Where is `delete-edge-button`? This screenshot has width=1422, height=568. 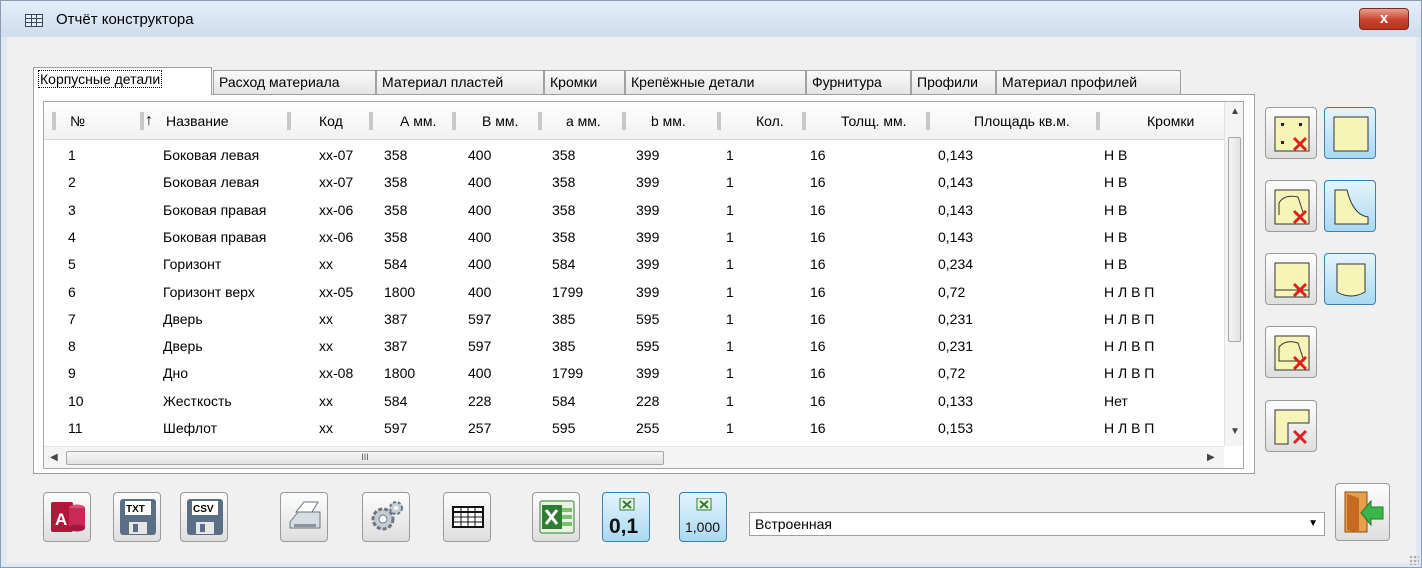
delete-edge-button is located at coordinates (1291, 279).